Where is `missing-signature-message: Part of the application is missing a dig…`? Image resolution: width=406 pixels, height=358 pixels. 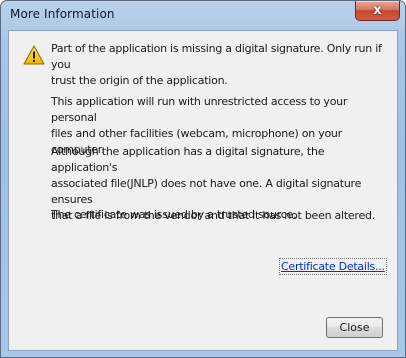 missing-signature-message: Part of the application is missing a dig… is located at coordinates (216, 64).